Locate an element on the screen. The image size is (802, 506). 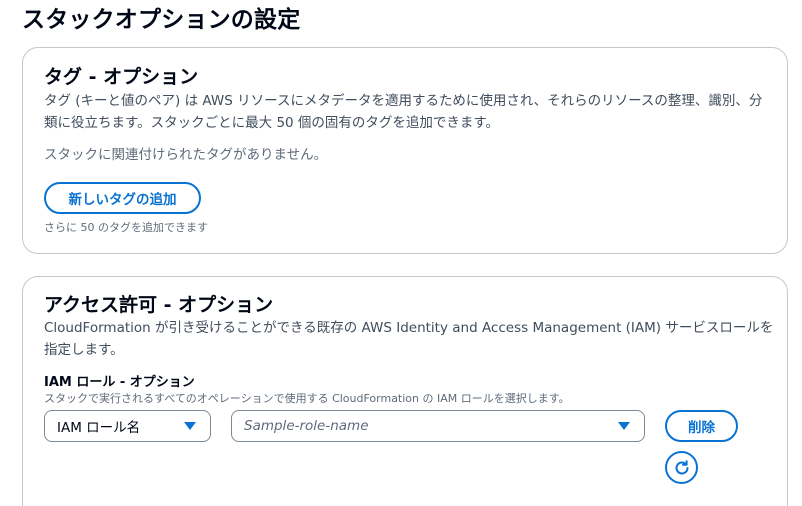
role-name-placeholder: Sample-role-name is located at coordinates (306, 426).